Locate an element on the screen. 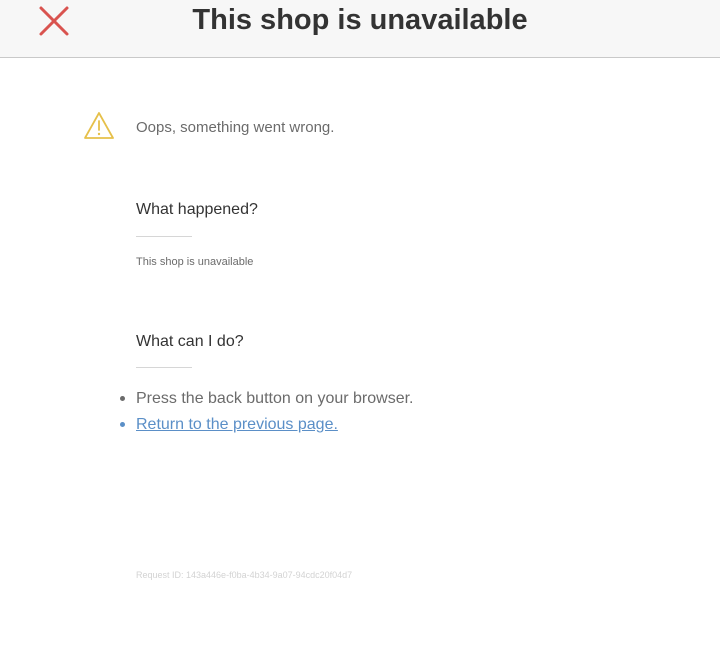 This screenshot has height=654, width=720. page-title: This shop is unavailable is located at coordinates (360, 20).